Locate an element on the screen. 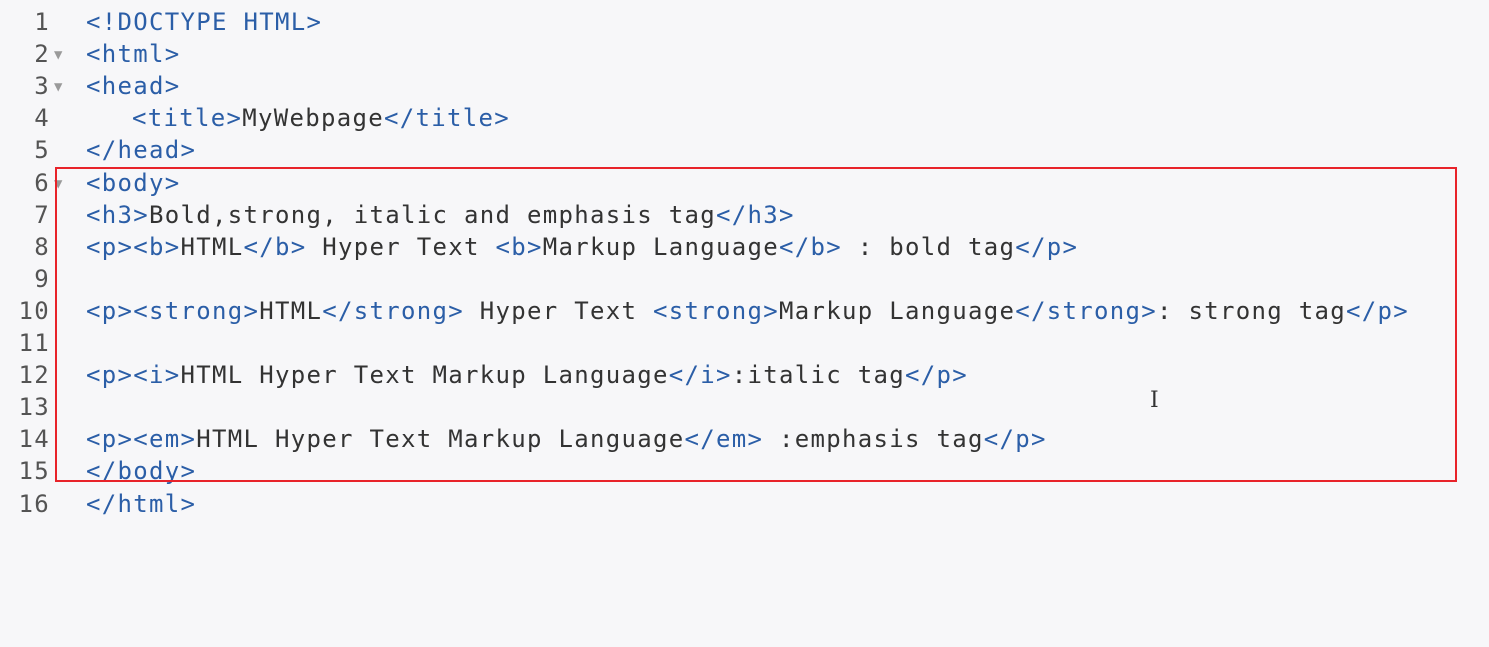 Image resolution: width=1489 pixels, height=647 pixels. line-number: 13 is located at coordinates (34, 407).